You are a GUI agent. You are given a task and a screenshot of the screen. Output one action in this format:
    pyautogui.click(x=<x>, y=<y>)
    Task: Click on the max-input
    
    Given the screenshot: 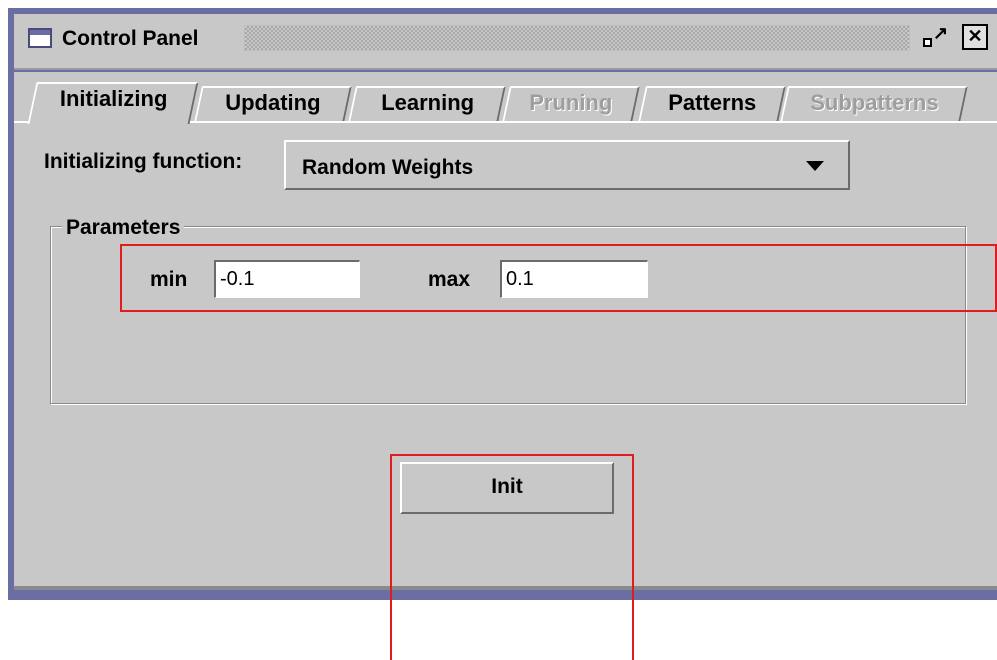 What is the action you would take?
    pyautogui.click(x=574, y=279)
    